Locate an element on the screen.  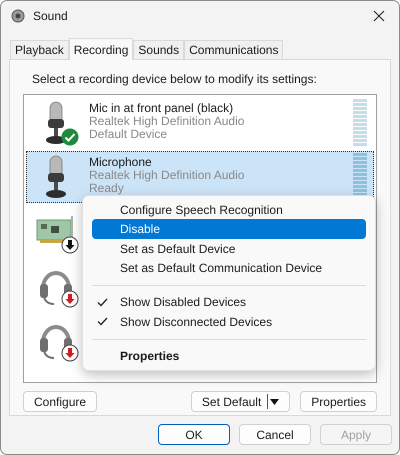
device-status: Ready is located at coordinates (107, 188).